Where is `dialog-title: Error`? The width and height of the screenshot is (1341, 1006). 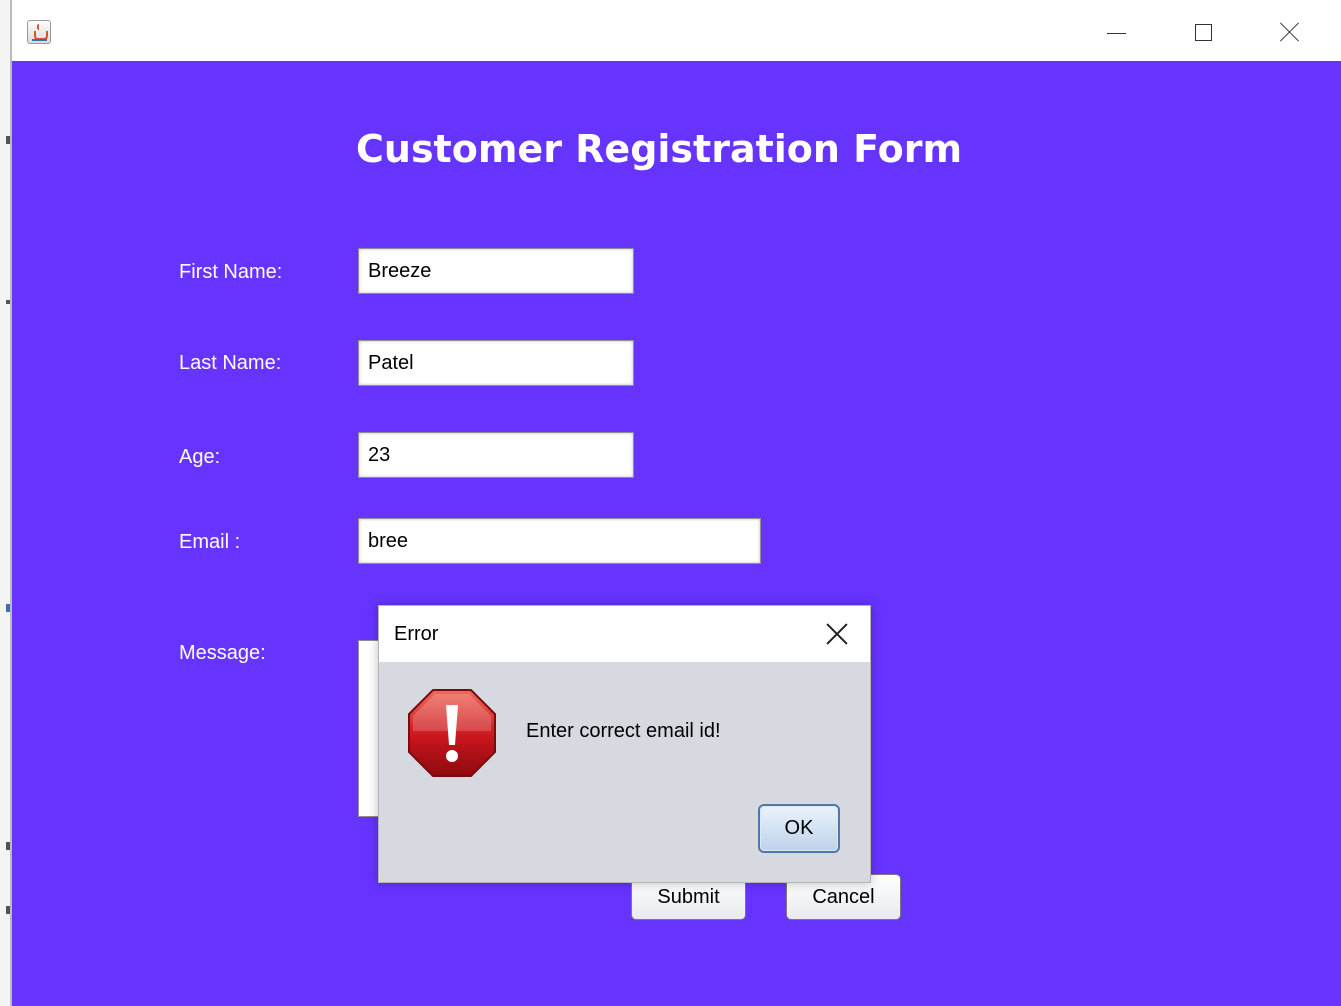
dialog-title: Error is located at coordinates (416, 634).